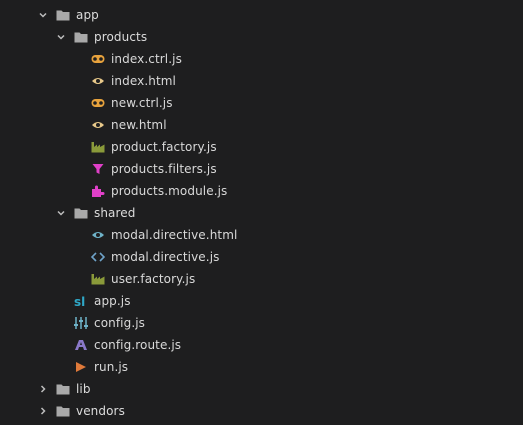 This screenshot has height=425, width=523. What do you see at coordinates (261, 81) in the screenshot?
I see `file-item: index.html` at bounding box center [261, 81].